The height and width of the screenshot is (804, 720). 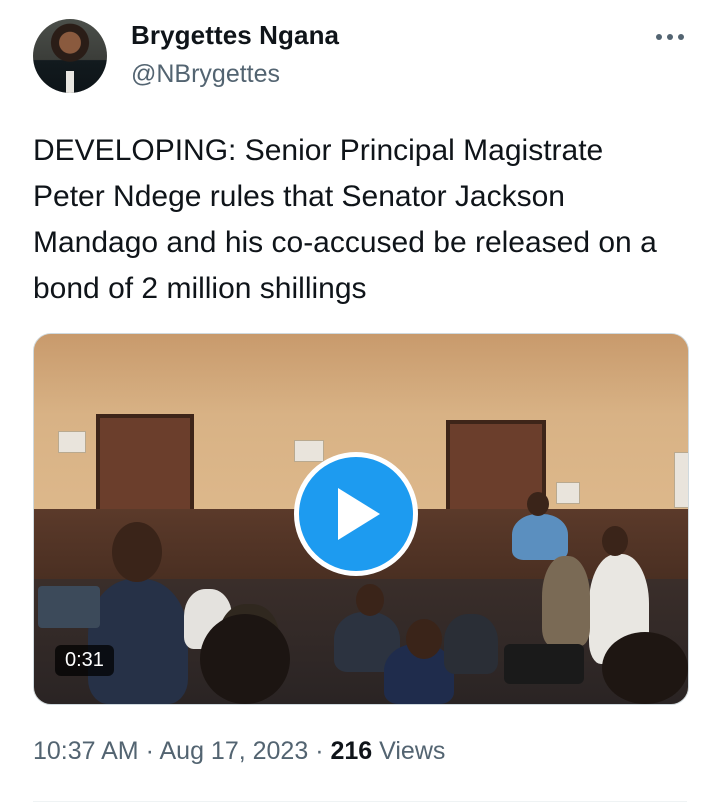 I want to click on tweet-meta: 10:37 AM · Aug 17, 2023 · 216 Views, so click(x=239, y=751).